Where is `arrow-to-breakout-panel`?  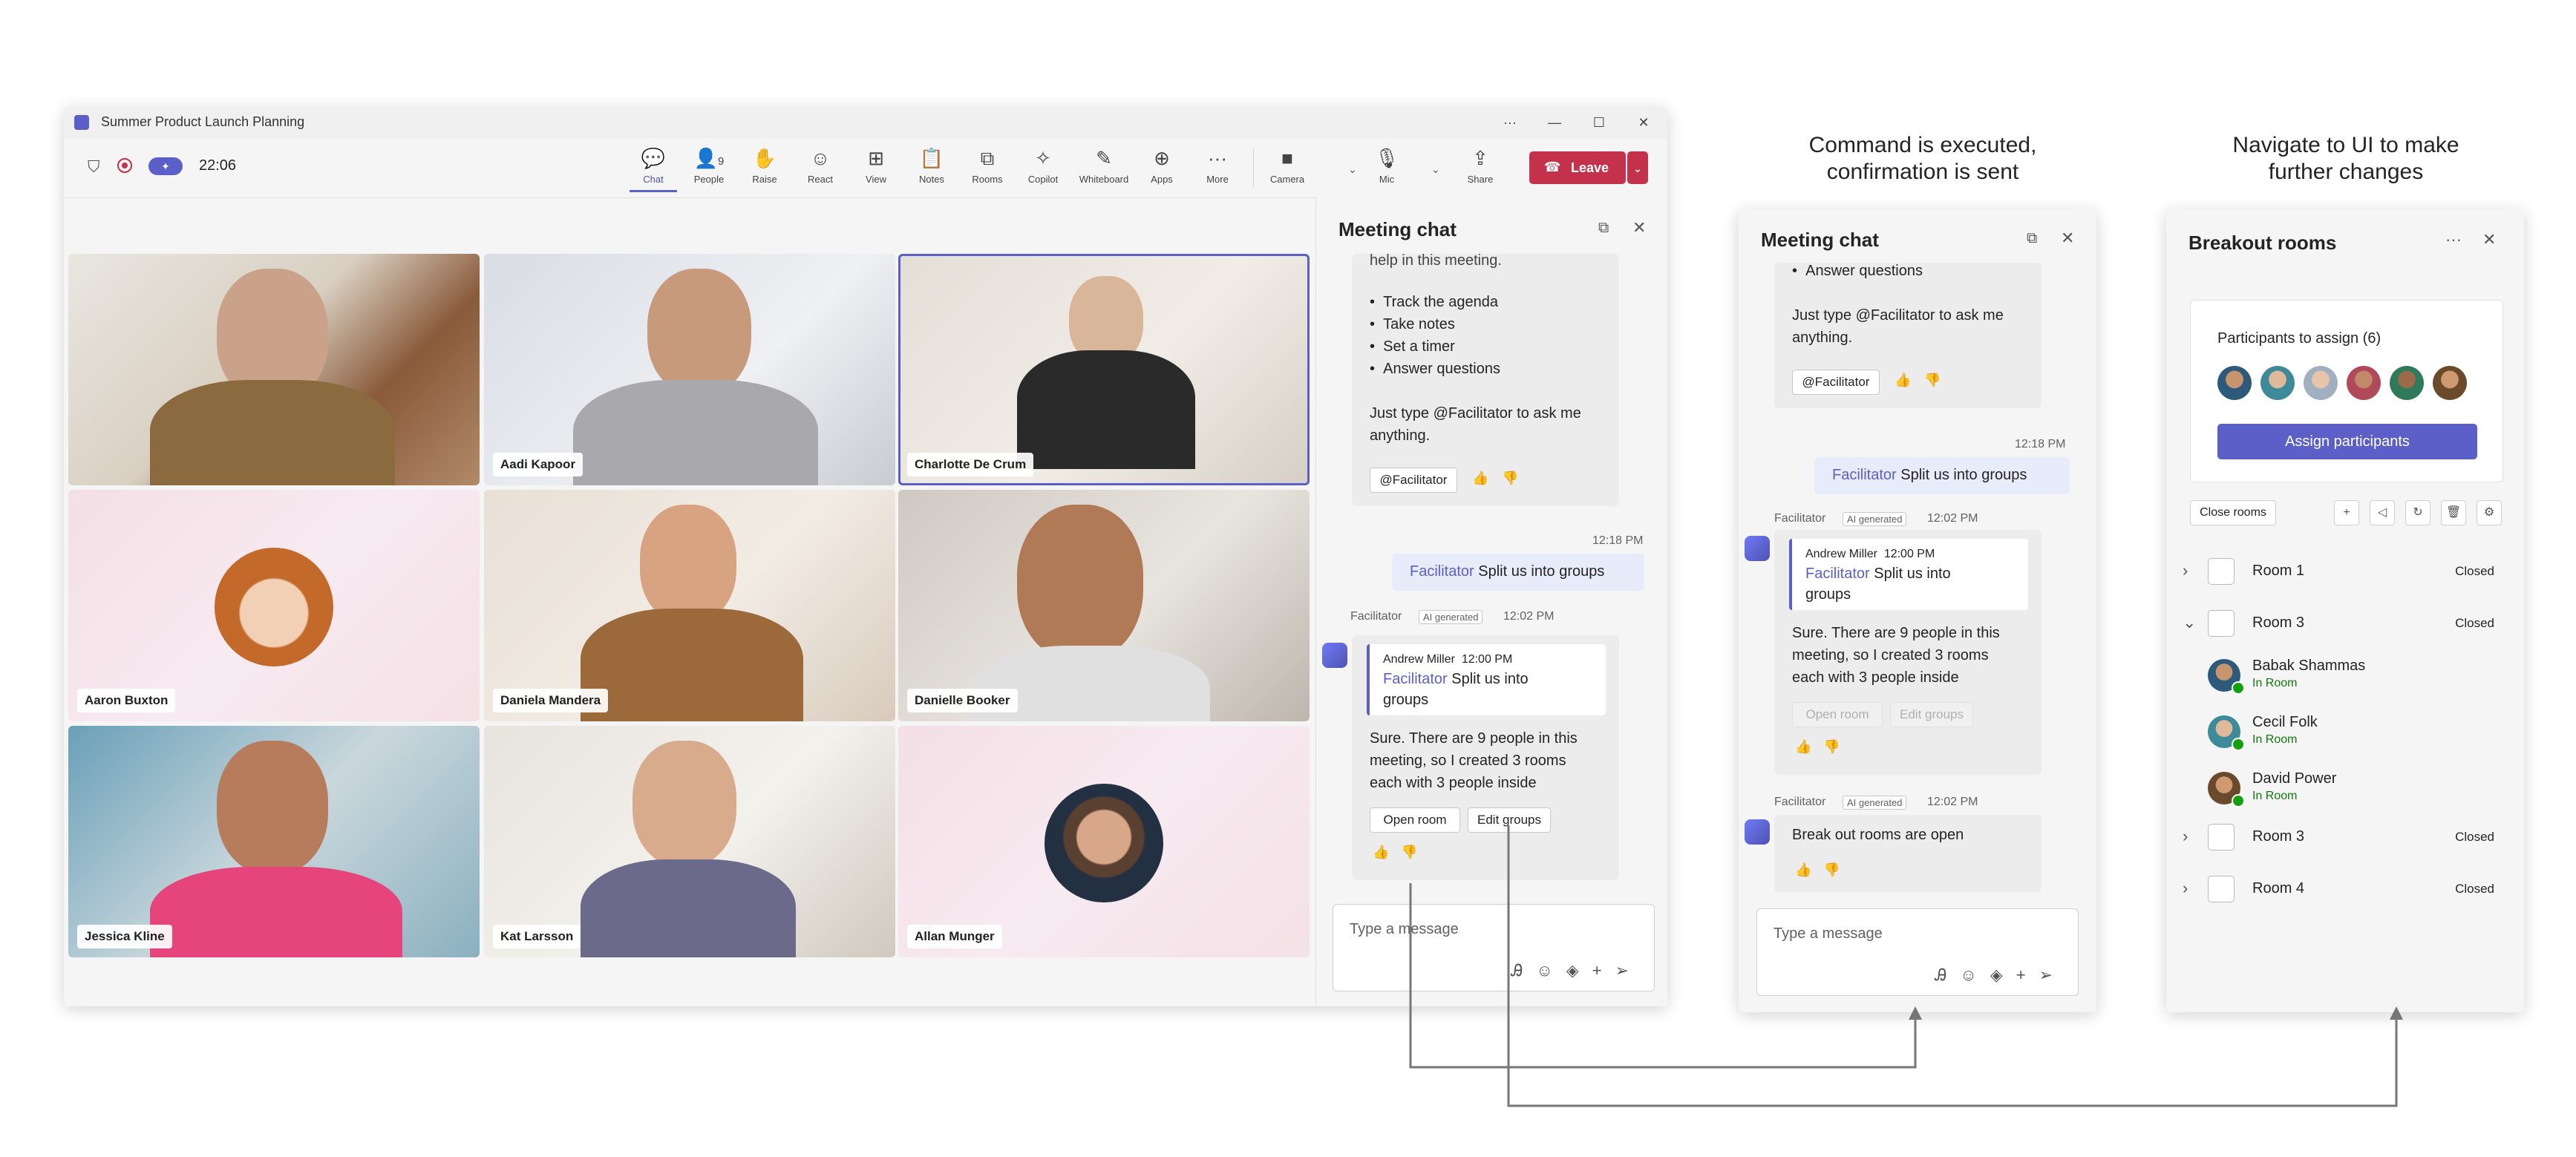 arrow-to-breakout-panel is located at coordinates (1952, 966).